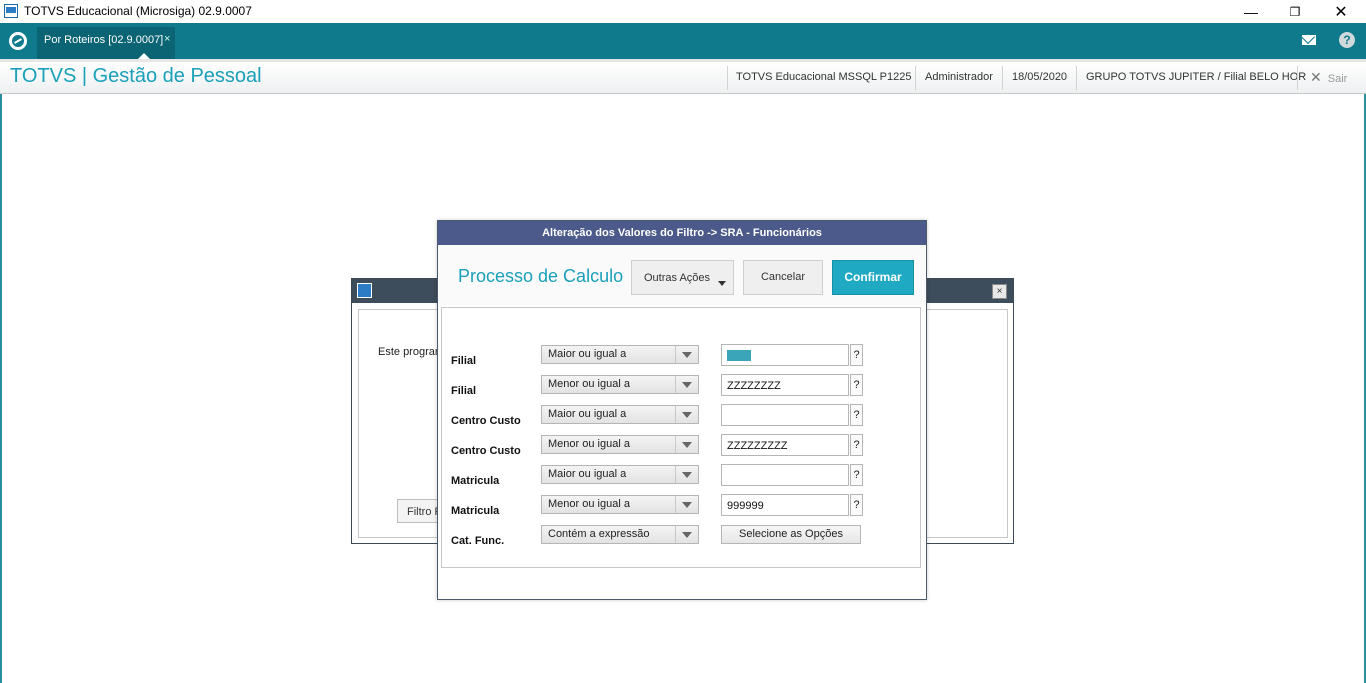 This screenshot has height=683, width=1366. I want to click on app-window-icon, so click(11, 11).